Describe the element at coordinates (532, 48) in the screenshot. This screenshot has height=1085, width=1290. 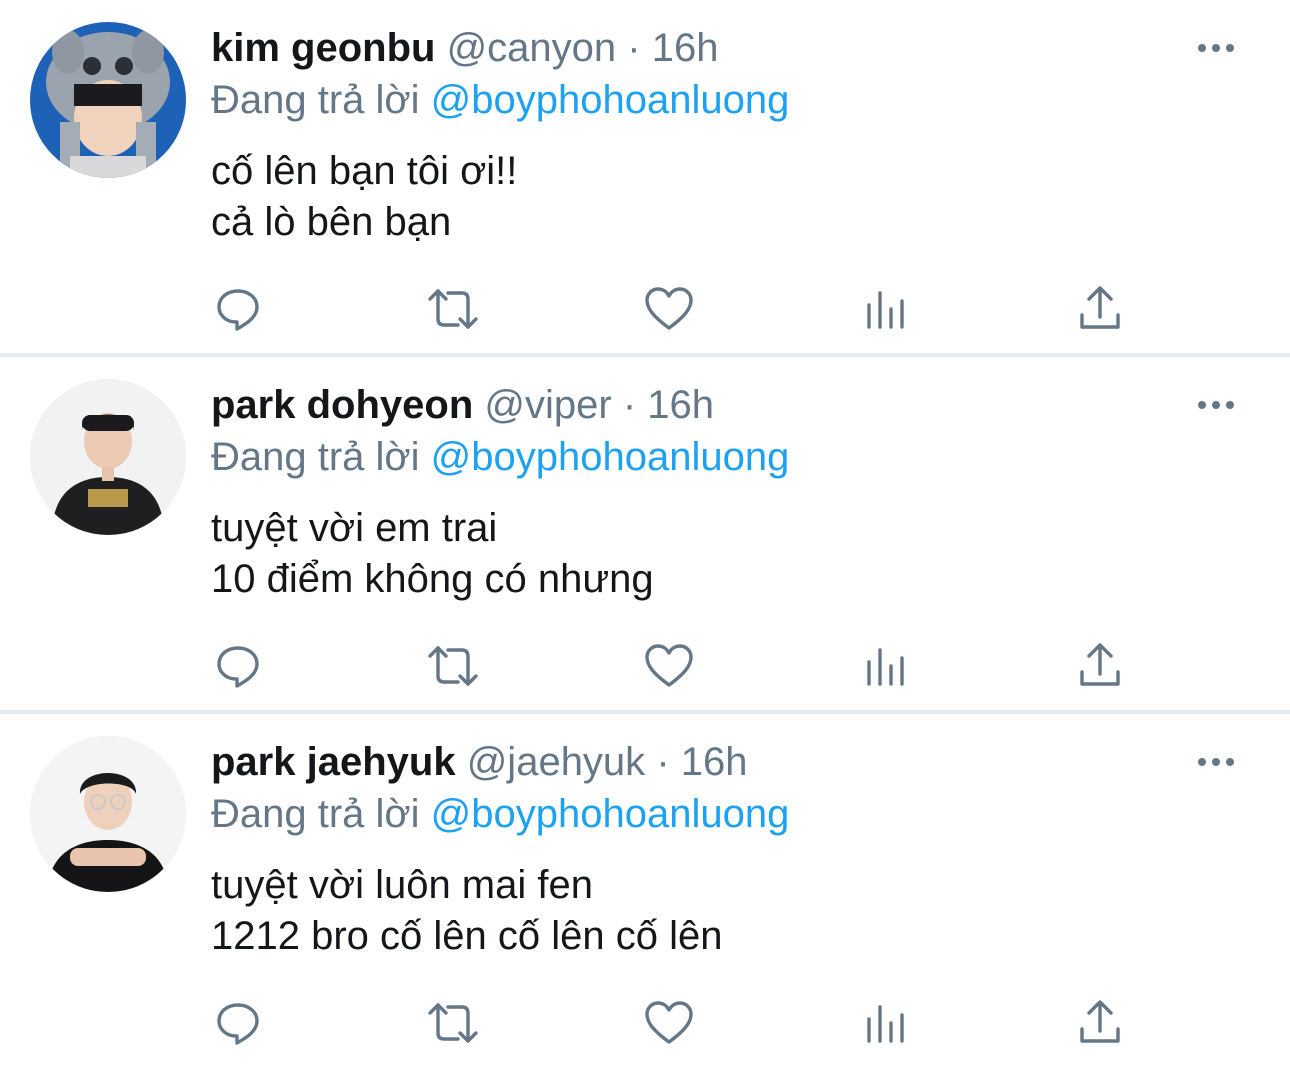
I see `user-handle: @canyon` at that location.